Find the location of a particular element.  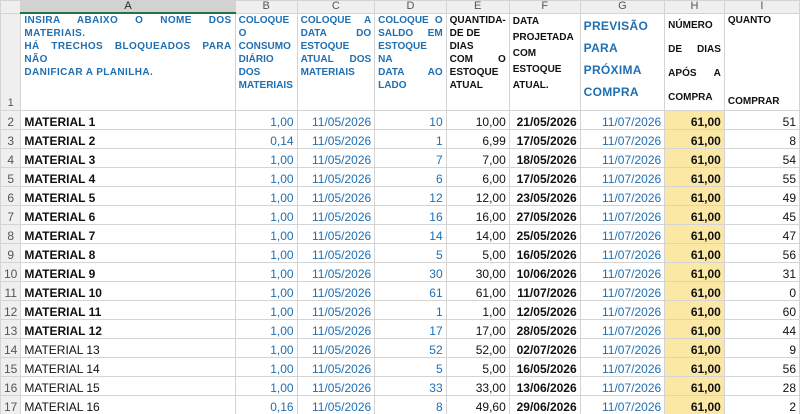

data-projetada-cell: 27/05/2026 is located at coordinates (544, 214).